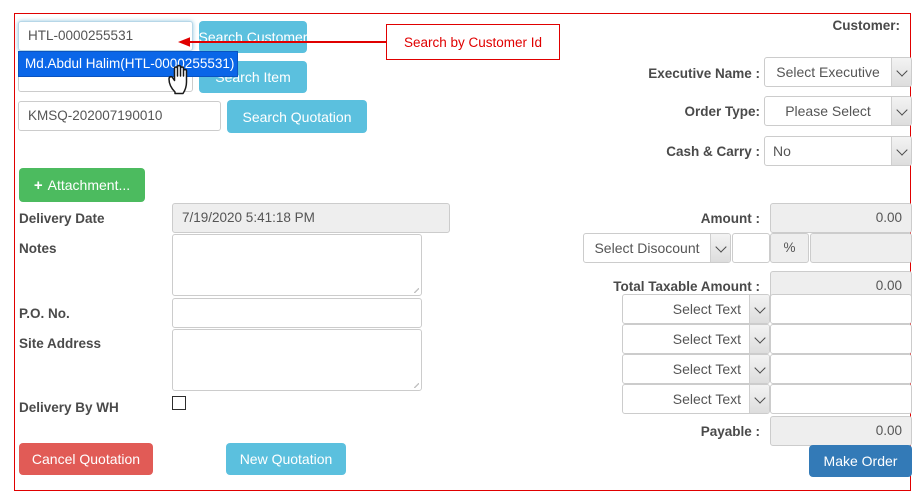  I want to click on annotation-arrow, so click(283, 42).